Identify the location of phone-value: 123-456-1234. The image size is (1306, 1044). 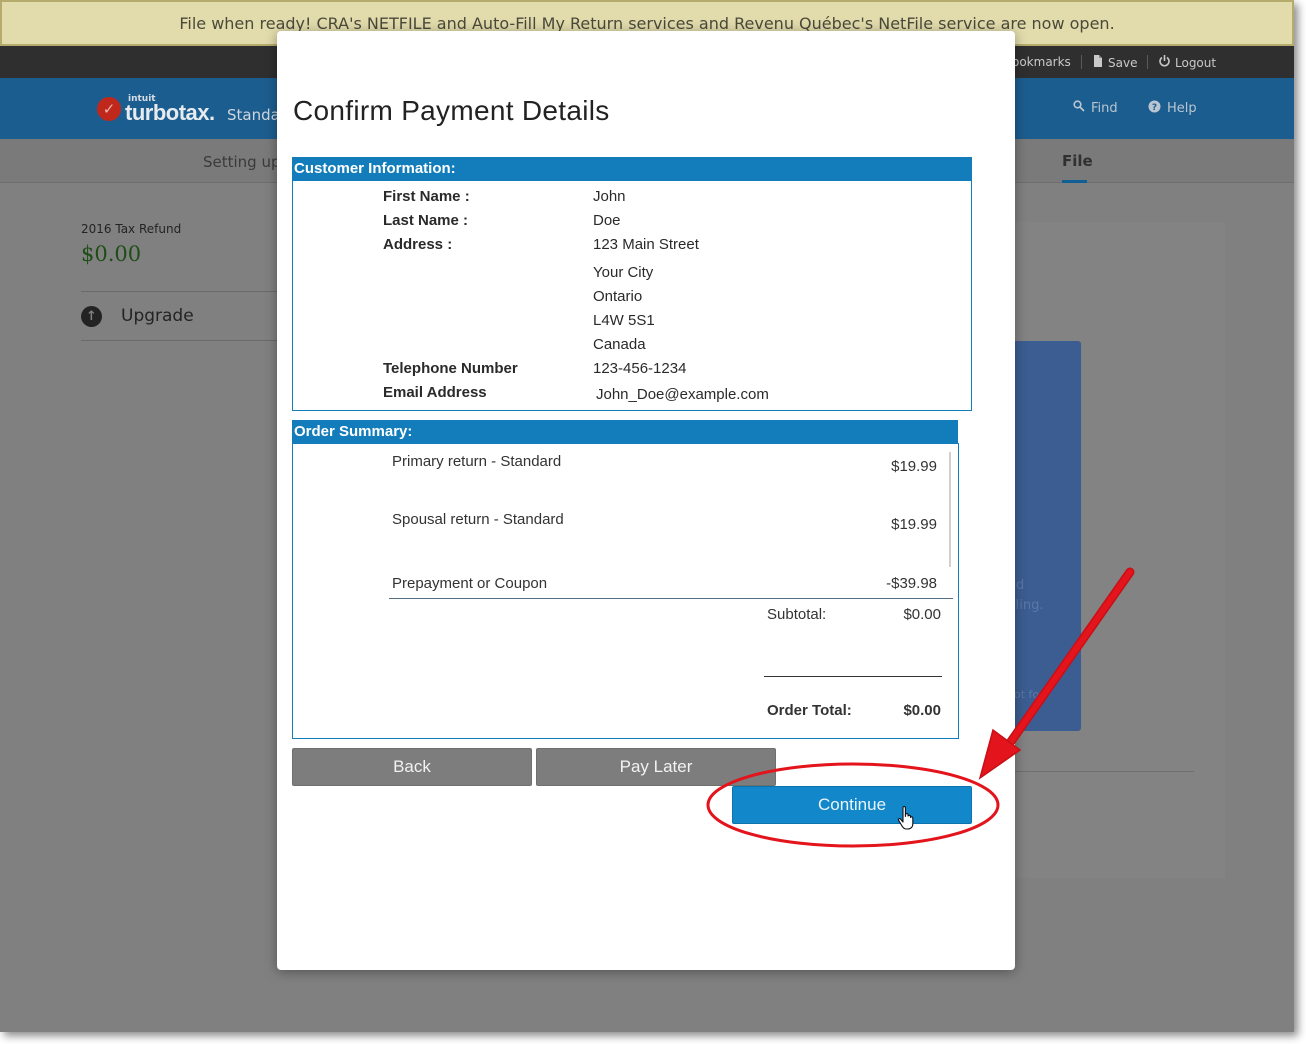
(640, 368).